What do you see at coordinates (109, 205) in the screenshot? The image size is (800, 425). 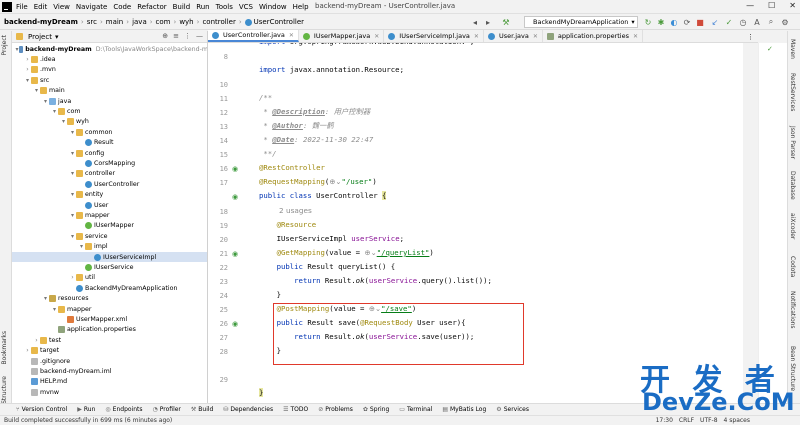 I see `tree-item: User` at bounding box center [109, 205].